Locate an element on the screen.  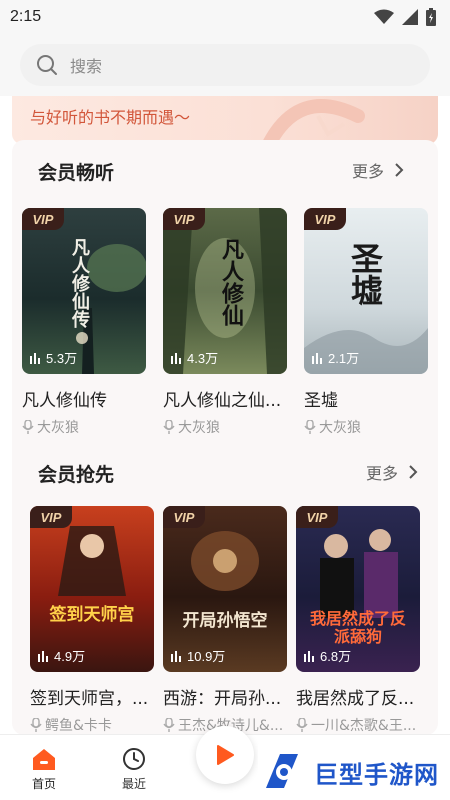
status-icons is located at coordinates (405, 17).